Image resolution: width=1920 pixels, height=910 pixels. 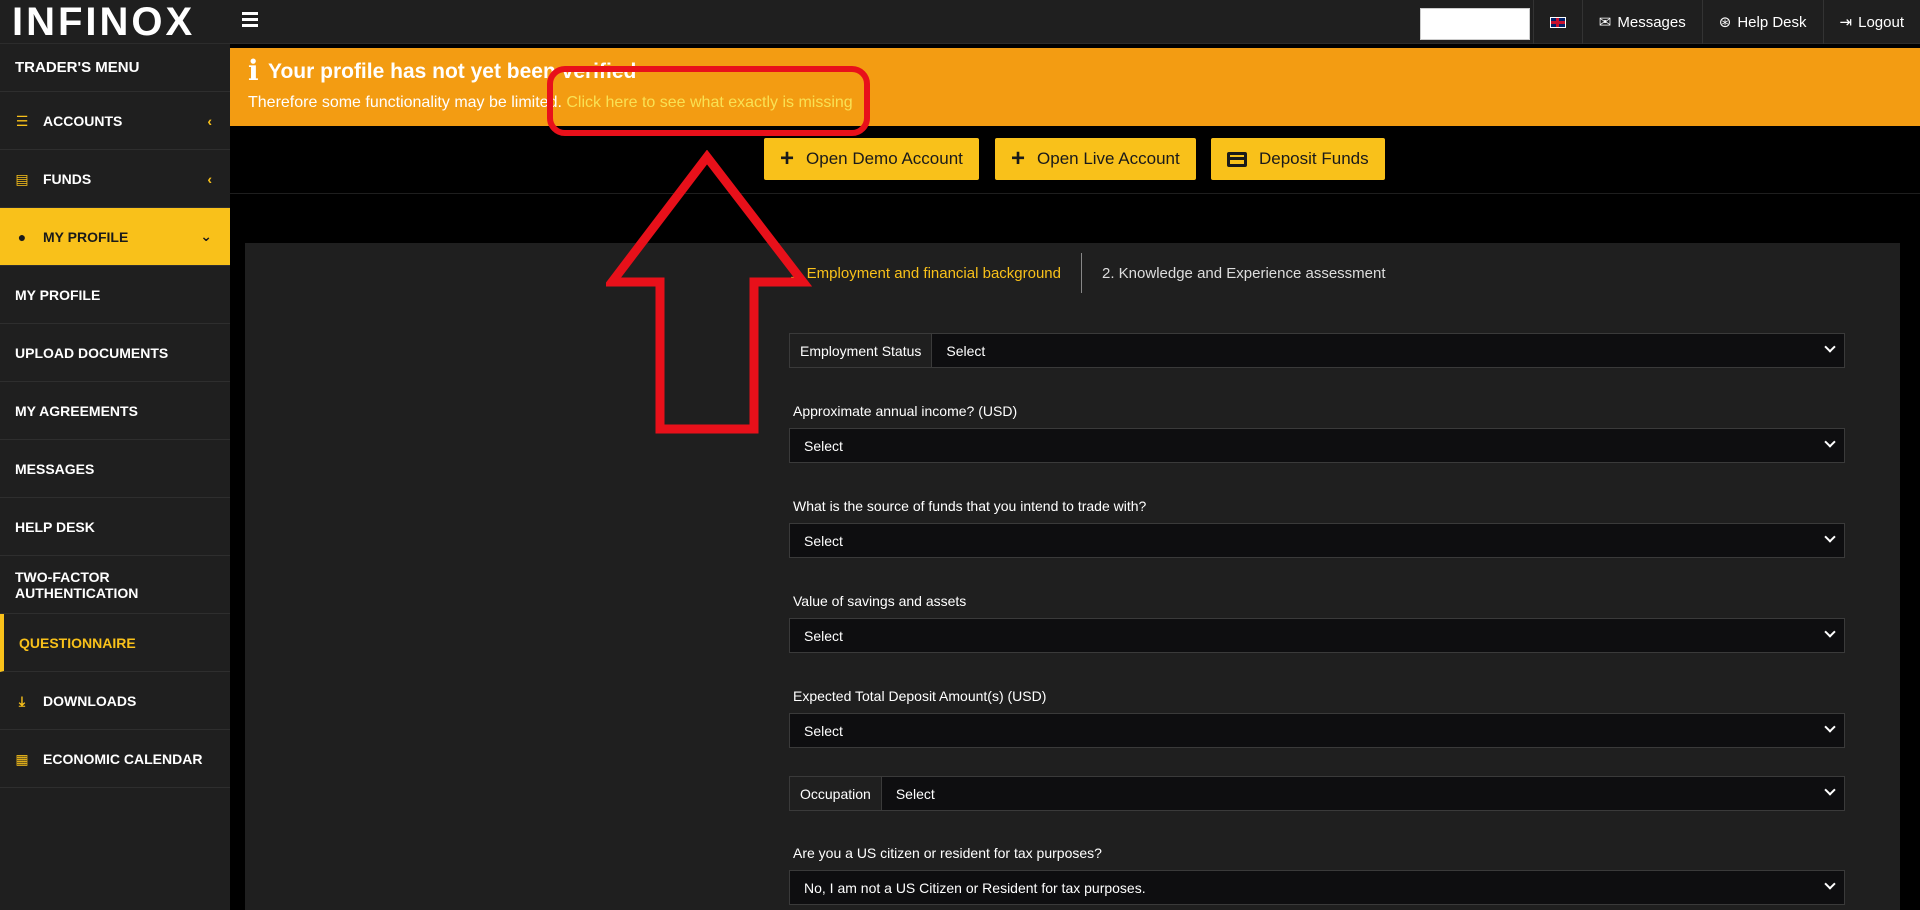 I want to click on chevron-down-icon: ⌄, so click(x=206, y=236).